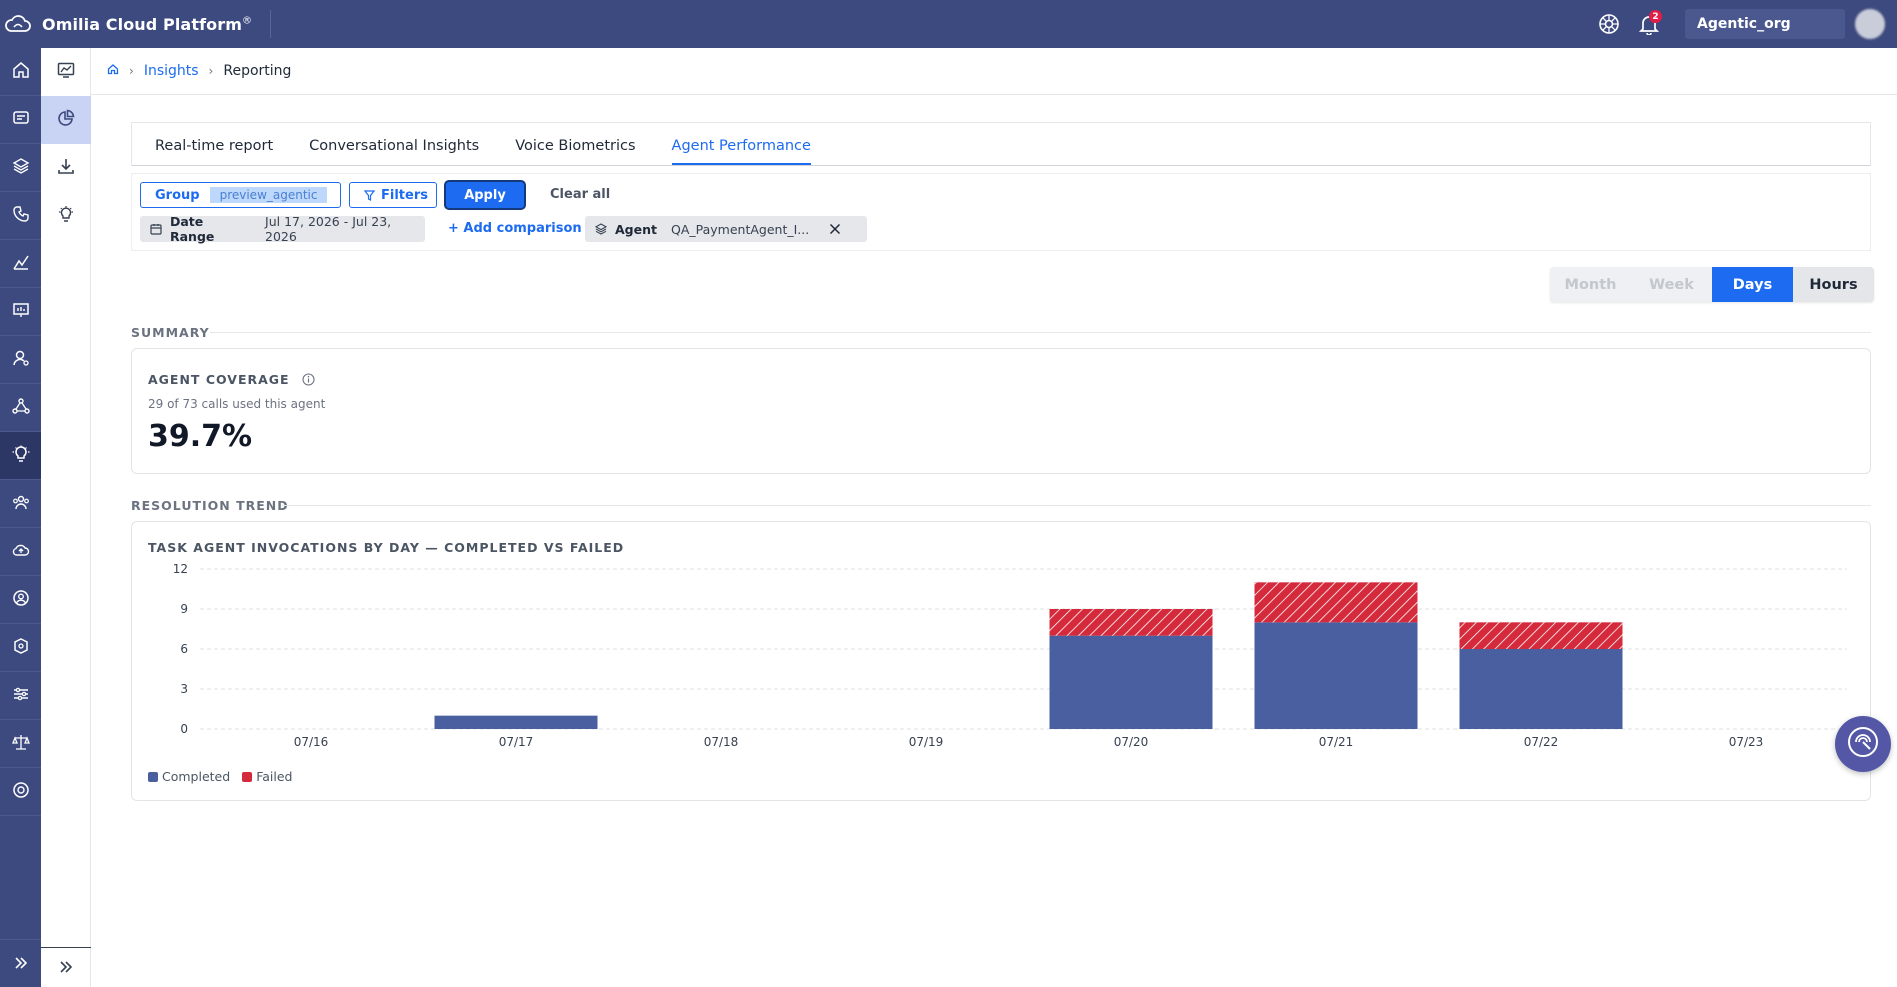 The width and height of the screenshot is (1897, 987). What do you see at coordinates (20, 744) in the screenshot?
I see `rail-item-scale` at bounding box center [20, 744].